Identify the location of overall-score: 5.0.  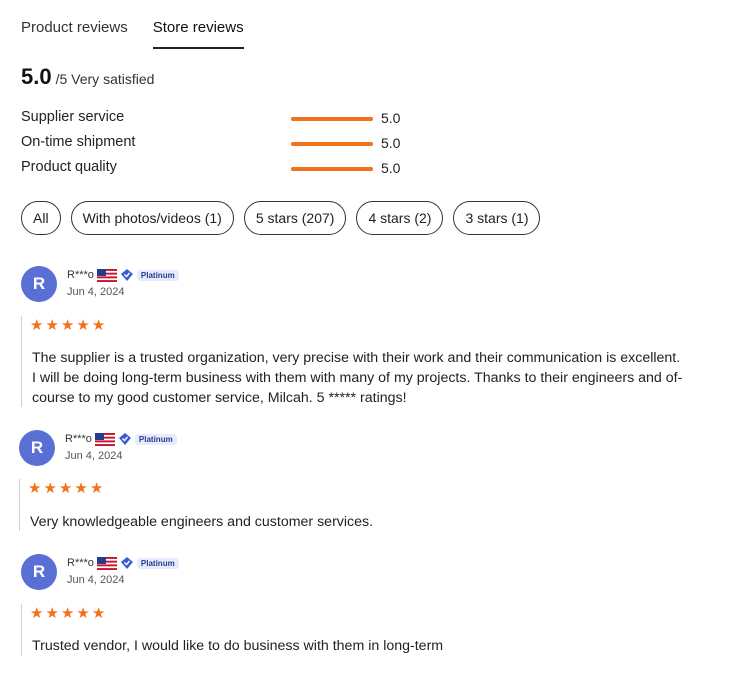
(36, 76).